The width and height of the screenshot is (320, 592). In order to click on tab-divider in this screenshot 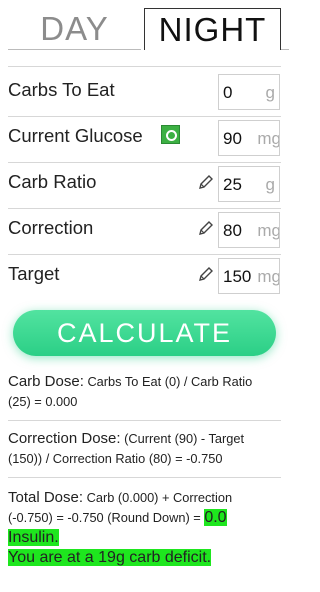, I will do `click(285, 49)`.